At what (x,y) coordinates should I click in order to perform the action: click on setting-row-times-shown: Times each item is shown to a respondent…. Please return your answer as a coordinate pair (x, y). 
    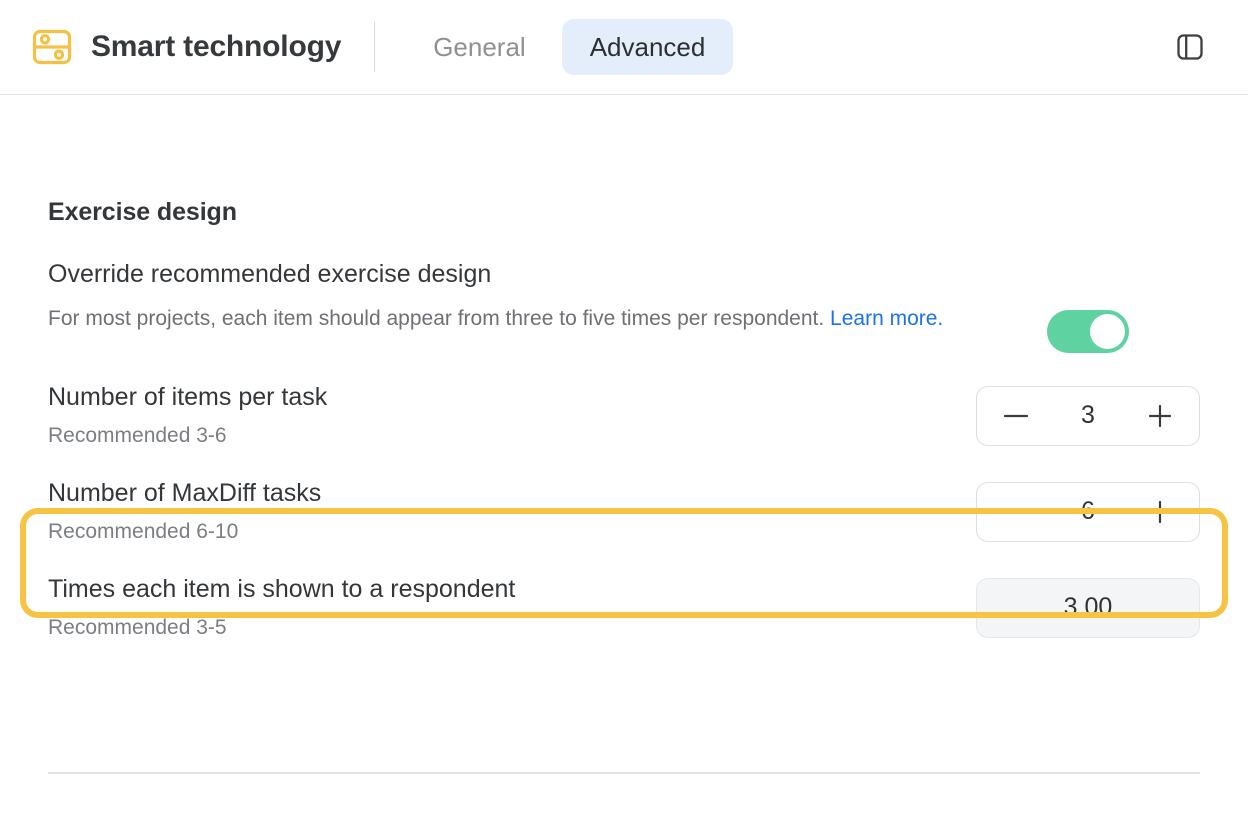
    Looking at the image, I should click on (624, 593).